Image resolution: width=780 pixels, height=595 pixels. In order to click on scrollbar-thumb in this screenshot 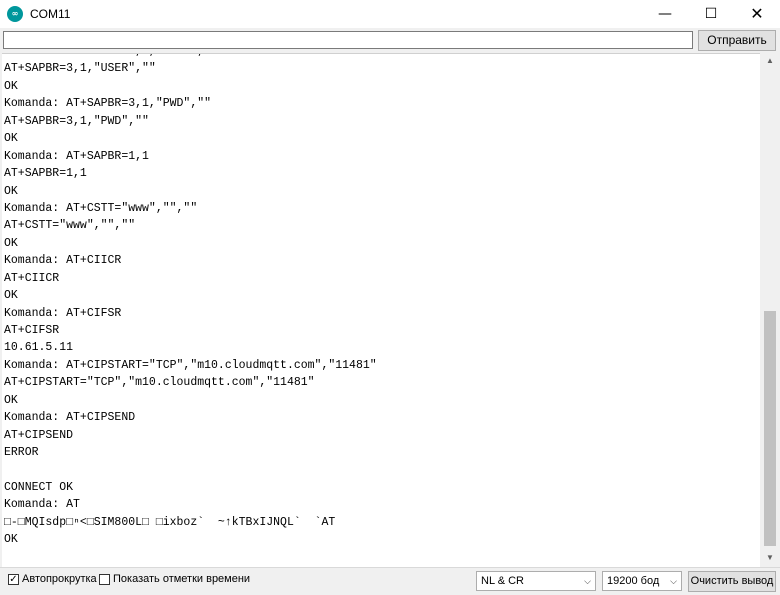, I will do `click(770, 428)`.